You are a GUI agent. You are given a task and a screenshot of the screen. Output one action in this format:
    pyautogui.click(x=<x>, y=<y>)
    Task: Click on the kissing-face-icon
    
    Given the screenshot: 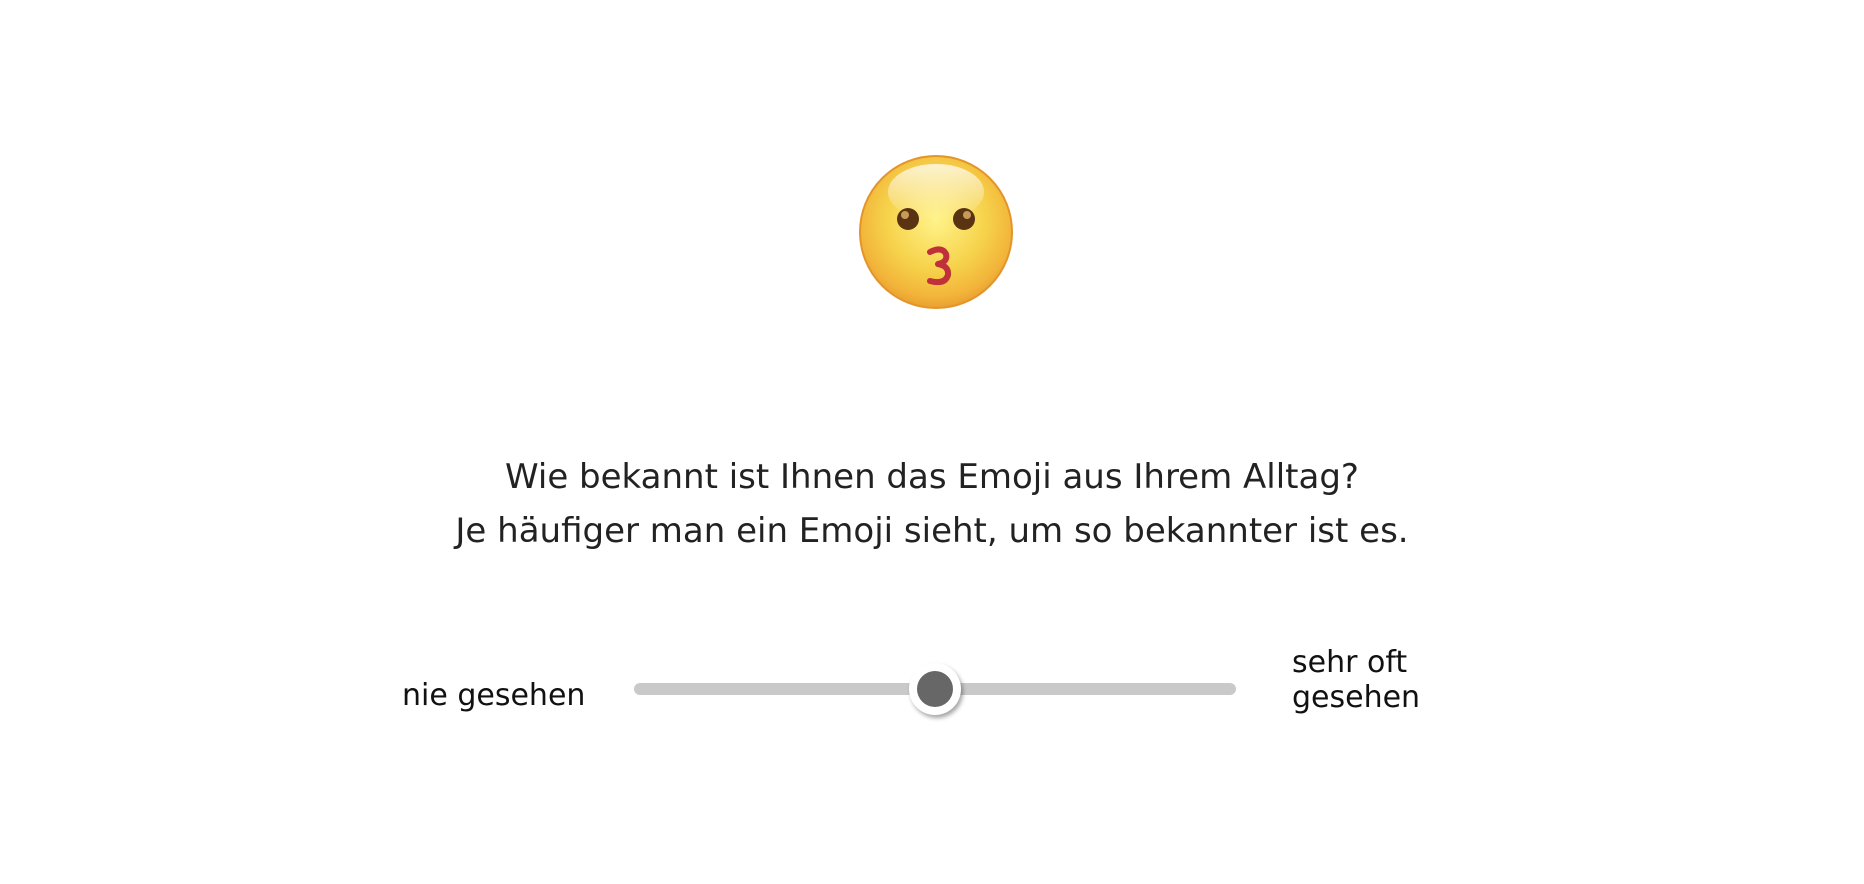 What is the action you would take?
    pyautogui.click(x=936, y=232)
    